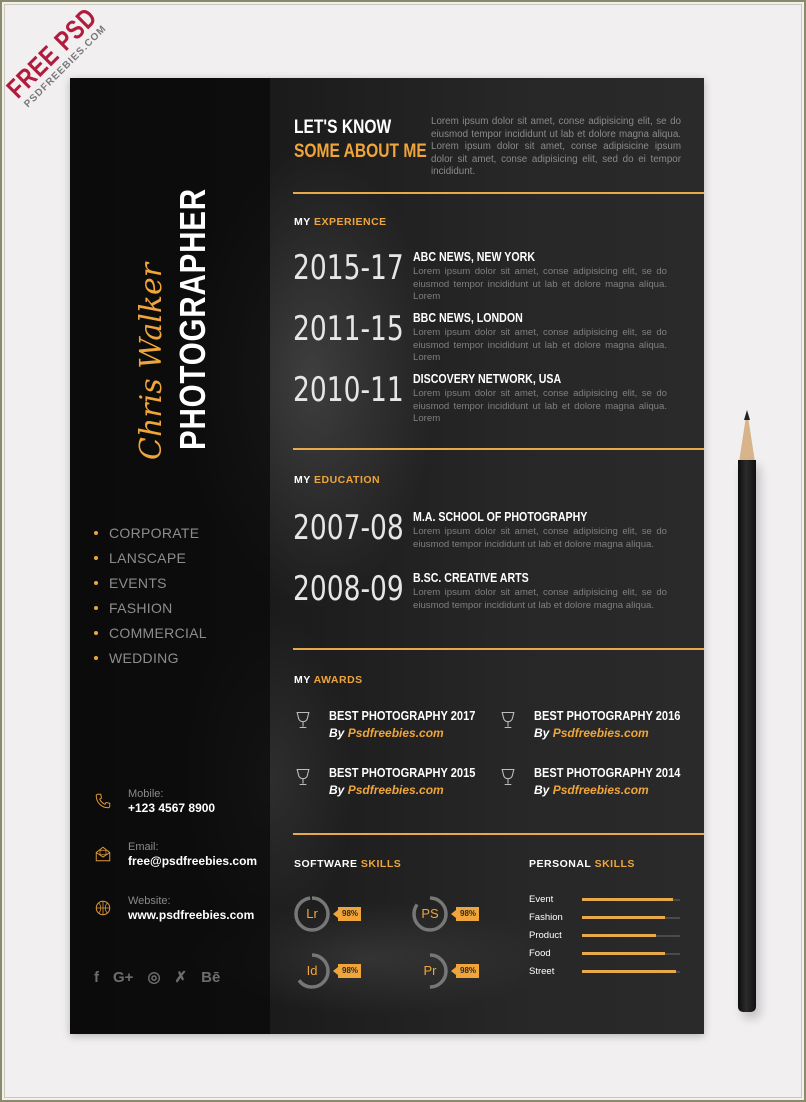 This screenshot has width=806, height=1102. What do you see at coordinates (540, 953) in the screenshot?
I see `skill-label: Food` at bounding box center [540, 953].